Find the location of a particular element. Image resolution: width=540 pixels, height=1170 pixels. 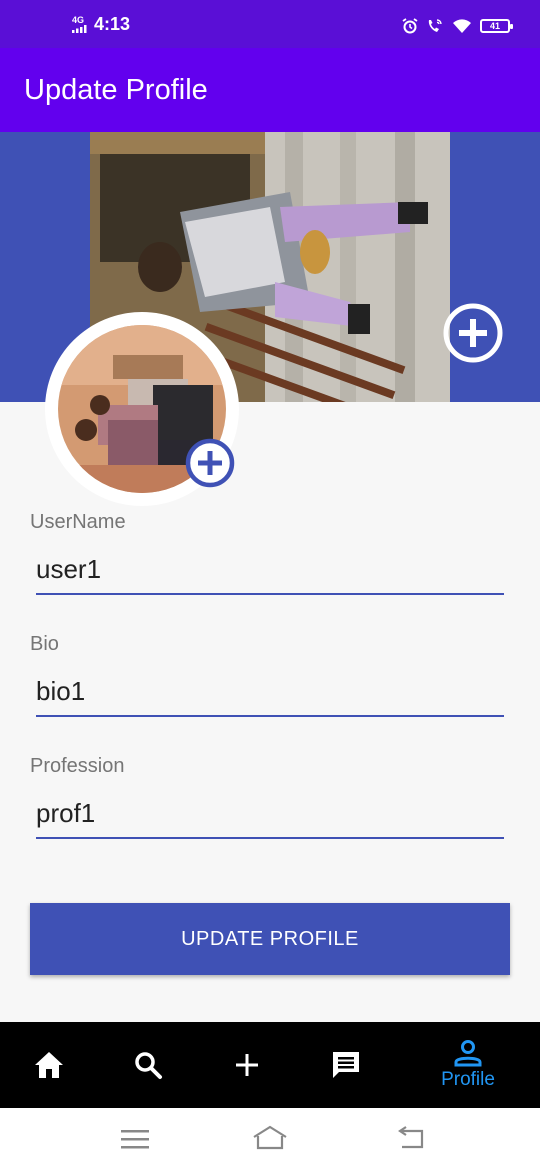

battery-icon: 41 is located at coordinates (496, 26).